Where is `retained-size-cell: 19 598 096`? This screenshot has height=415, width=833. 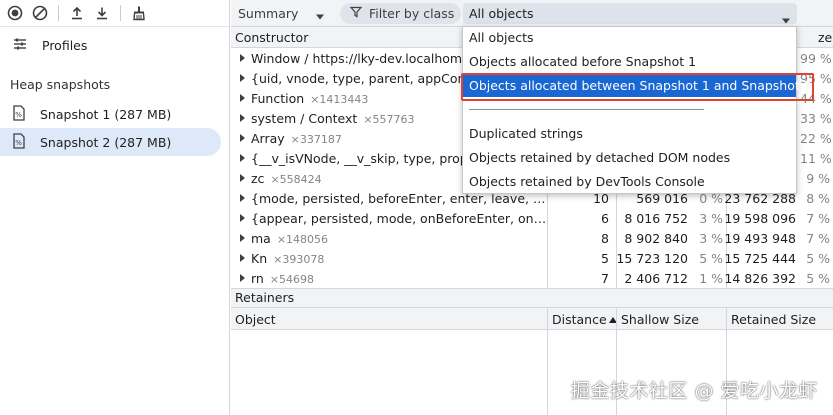 retained-size-cell: 19 598 096 is located at coordinates (760, 218).